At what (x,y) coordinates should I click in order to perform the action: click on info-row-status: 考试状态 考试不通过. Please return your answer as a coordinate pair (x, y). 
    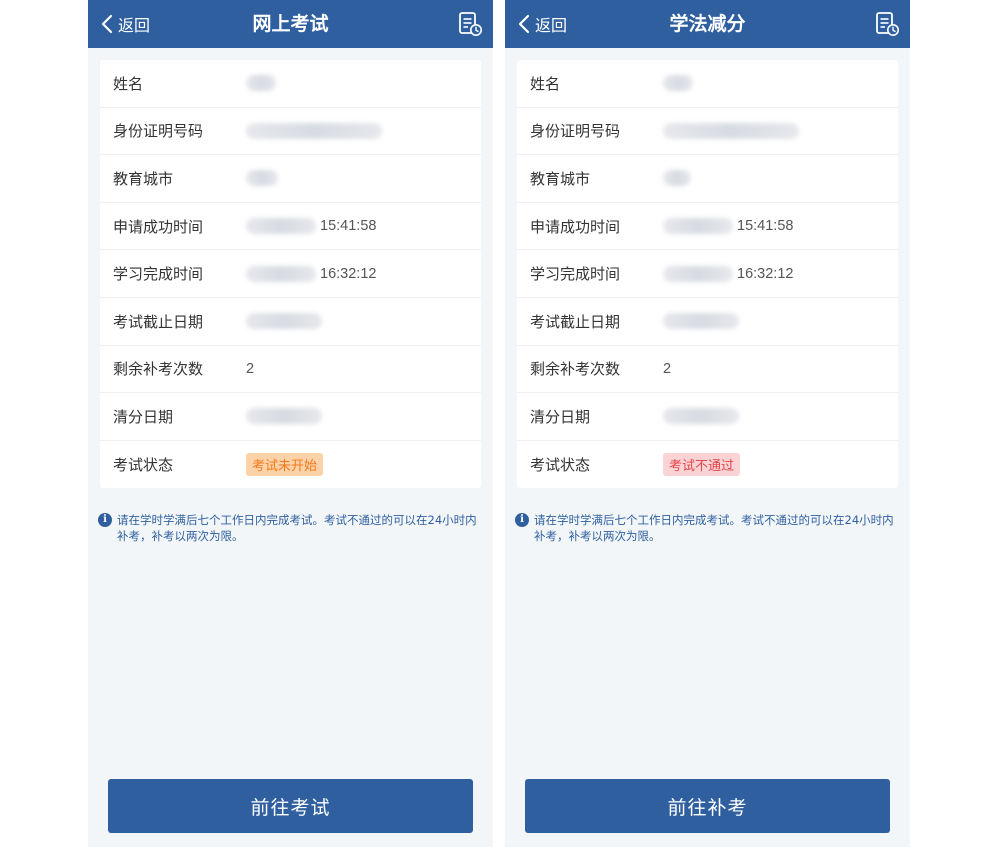
    Looking at the image, I should click on (707, 465).